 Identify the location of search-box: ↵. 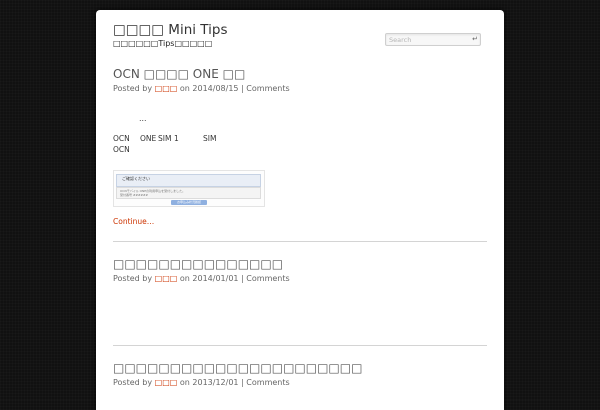
(433, 39).